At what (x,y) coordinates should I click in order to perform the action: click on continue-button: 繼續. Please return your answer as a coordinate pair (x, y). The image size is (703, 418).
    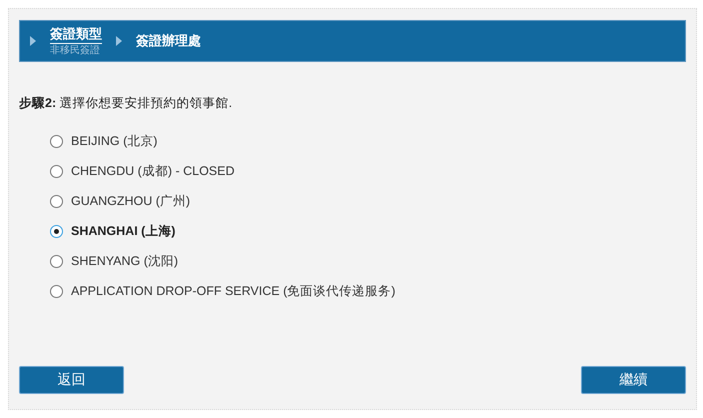
    Looking at the image, I should click on (633, 380).